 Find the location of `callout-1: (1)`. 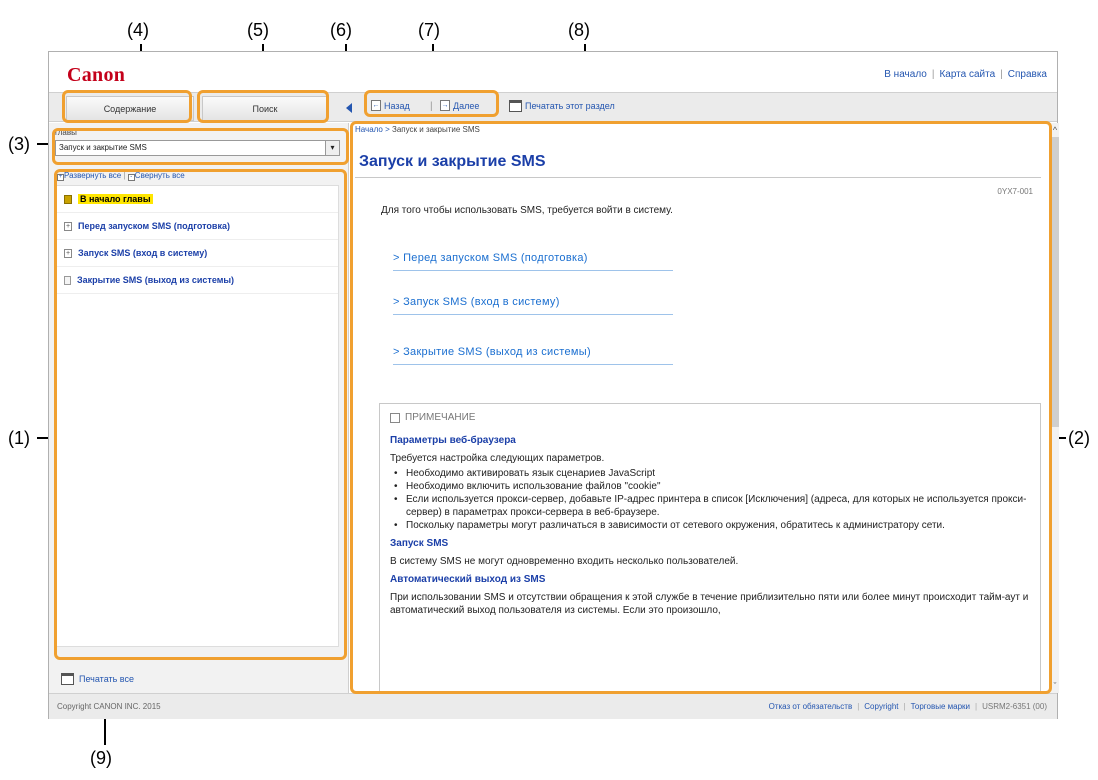

callout-1: (1) is located at coordinates (19, 438).